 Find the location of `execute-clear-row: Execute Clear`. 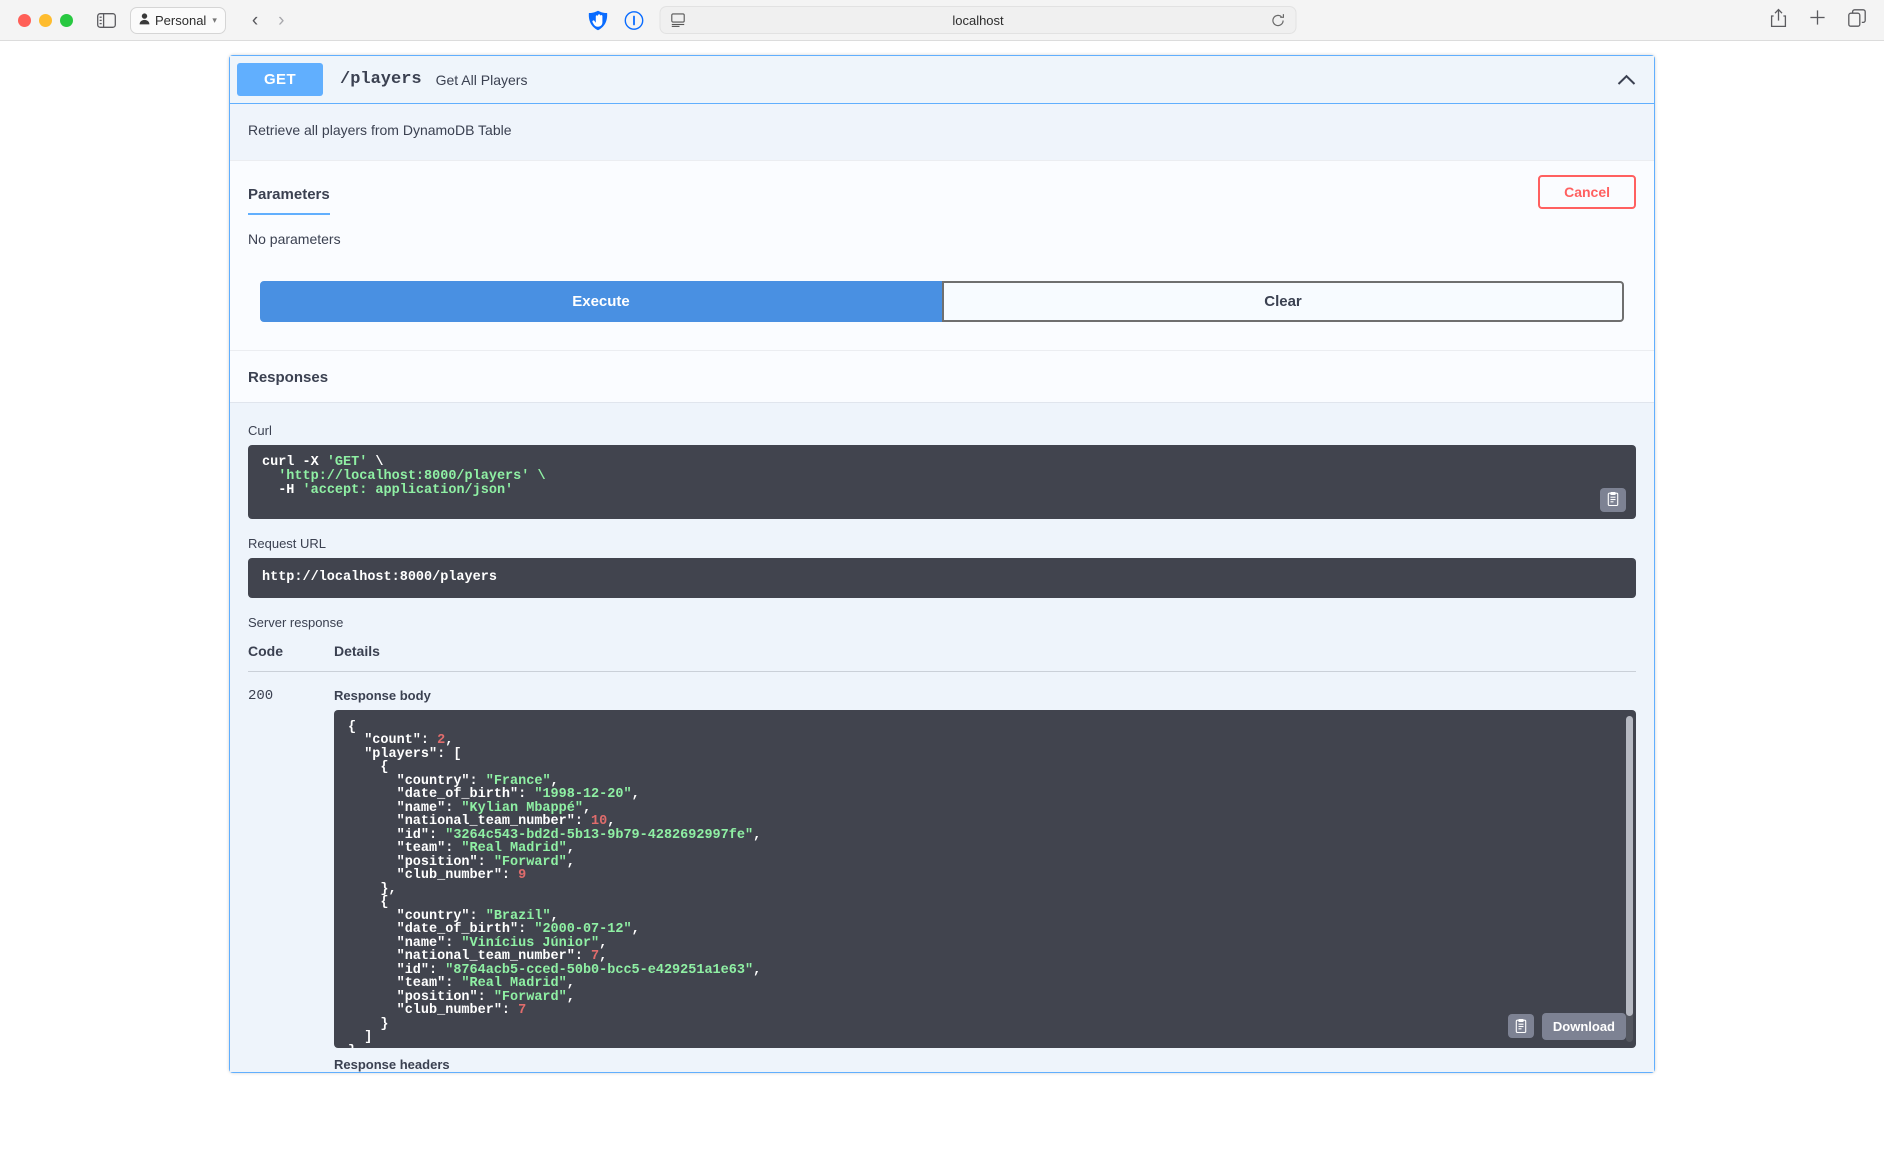

execute-clear-row: Execute Clear is located at coordinates (942, 315).